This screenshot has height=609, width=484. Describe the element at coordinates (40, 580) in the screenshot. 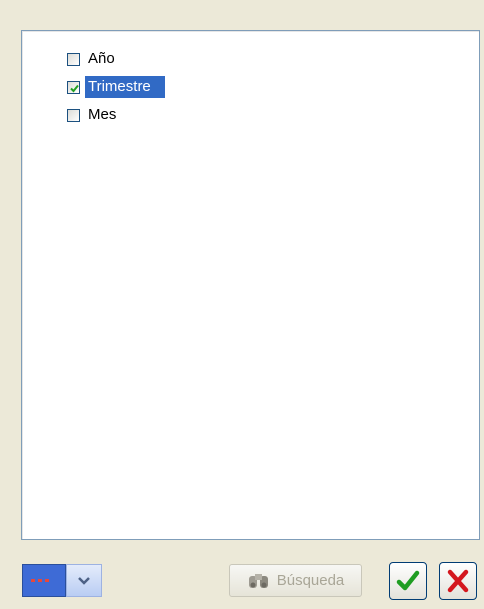

I see `dotted-line-icon` at that location.